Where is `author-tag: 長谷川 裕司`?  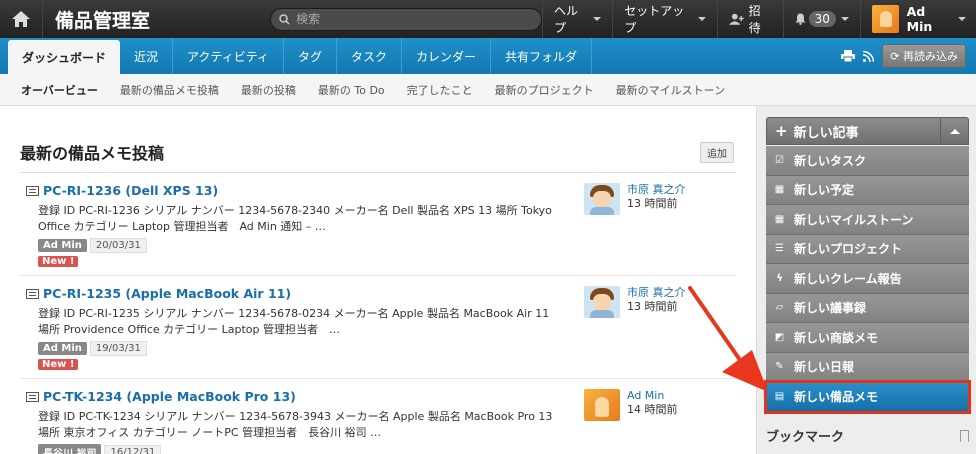
author-tag: 長谷川 裕司 is located at coordinates (70, 449).